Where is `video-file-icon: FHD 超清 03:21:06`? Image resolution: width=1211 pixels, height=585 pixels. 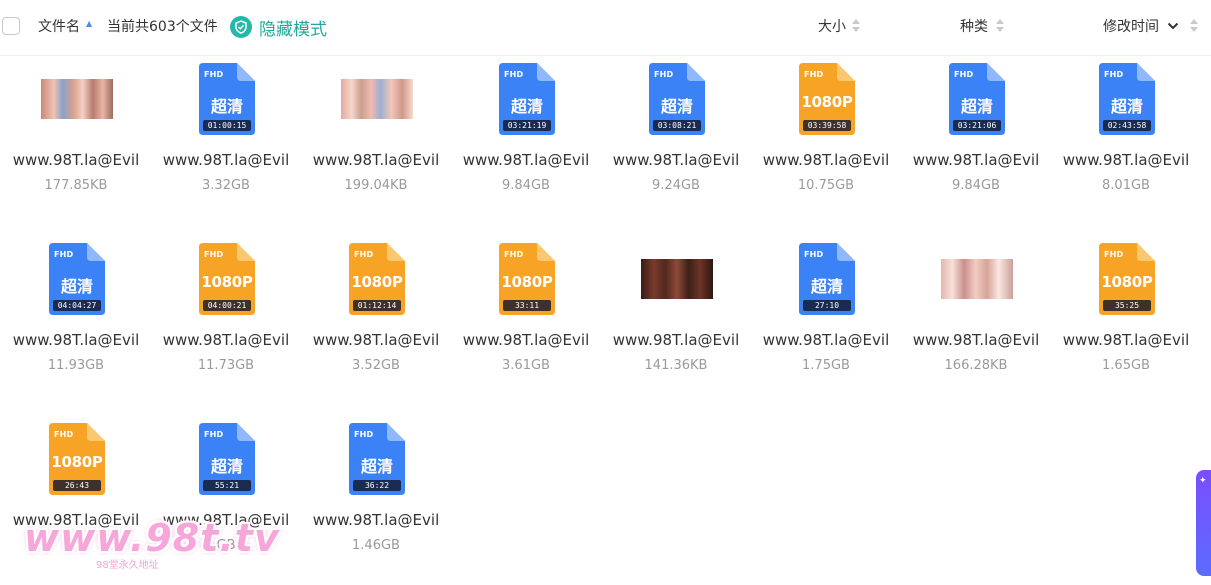
video-file-icon: FHD 超清 03:21:06 is located at coordinates (977, 99).